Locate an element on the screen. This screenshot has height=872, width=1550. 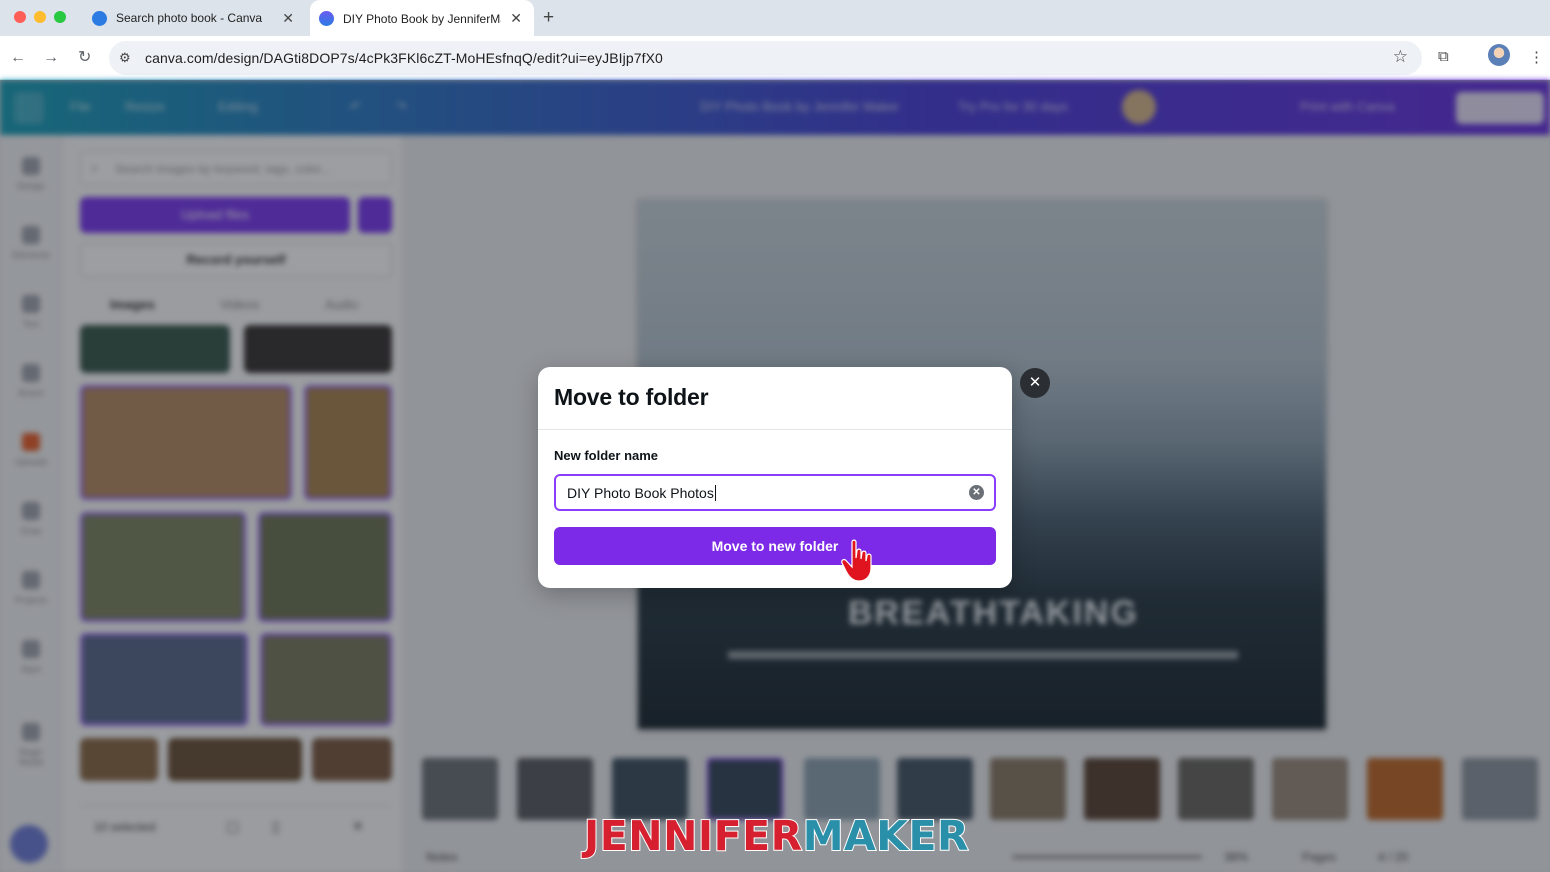
minimize-window-button is located at coordinates (40, 17).